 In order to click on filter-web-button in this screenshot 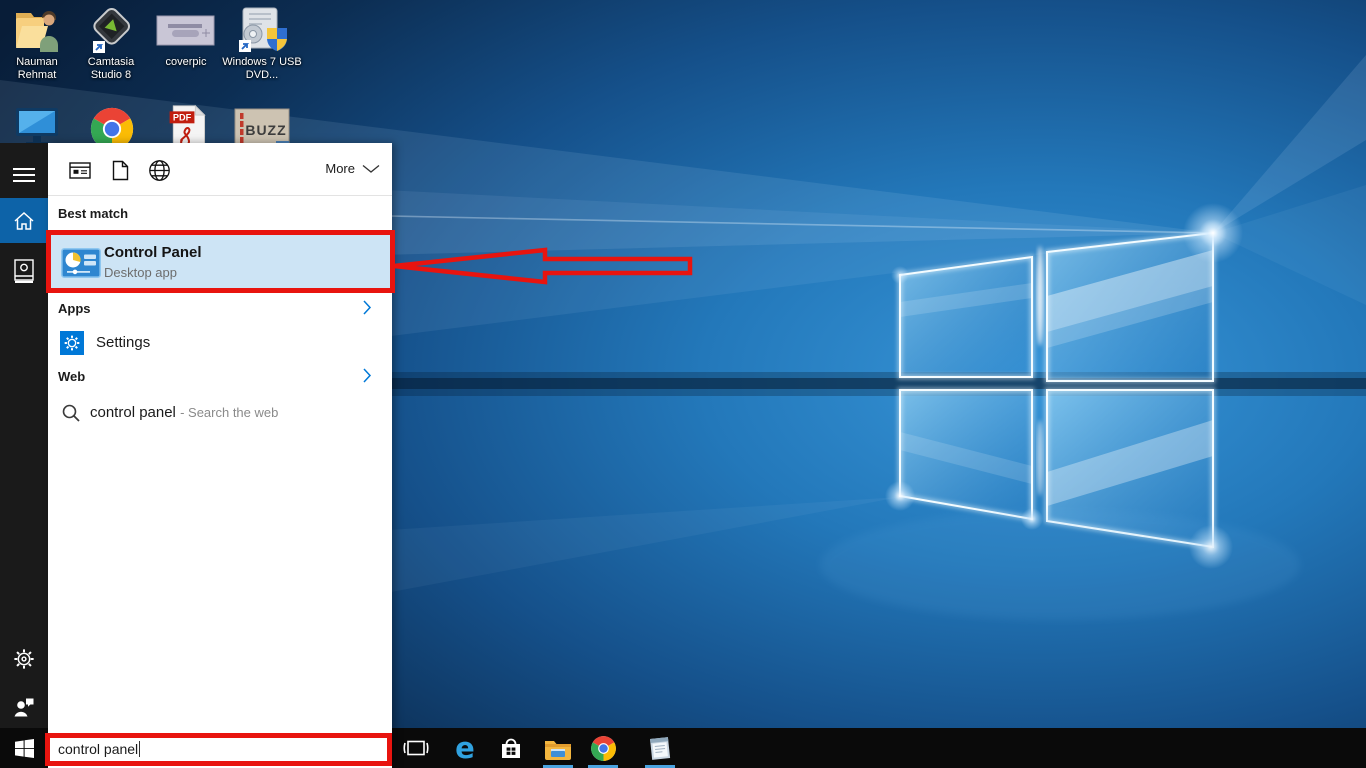, I will do `click(159, 170)`.